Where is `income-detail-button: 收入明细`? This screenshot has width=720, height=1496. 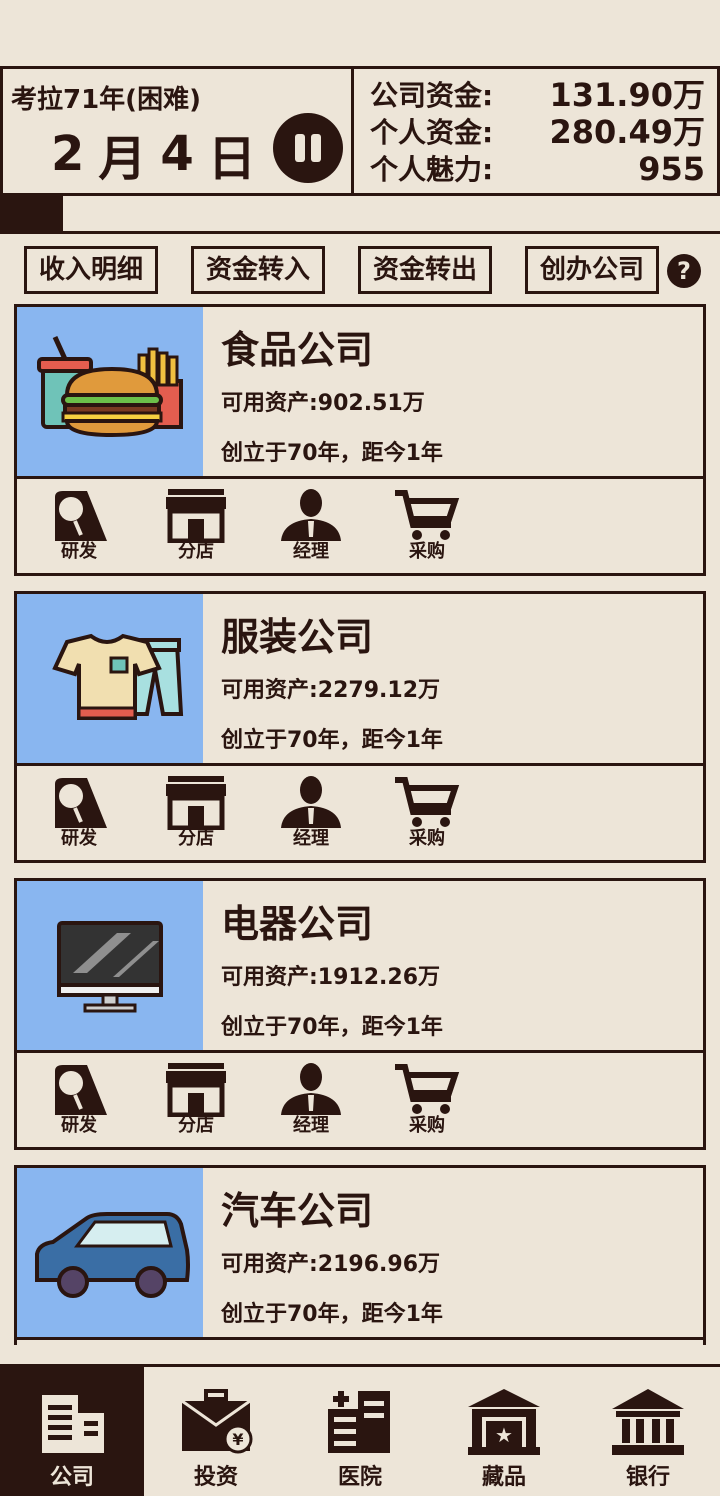
income-detail-button: 收入明细 is located at coordinates (91, 270).